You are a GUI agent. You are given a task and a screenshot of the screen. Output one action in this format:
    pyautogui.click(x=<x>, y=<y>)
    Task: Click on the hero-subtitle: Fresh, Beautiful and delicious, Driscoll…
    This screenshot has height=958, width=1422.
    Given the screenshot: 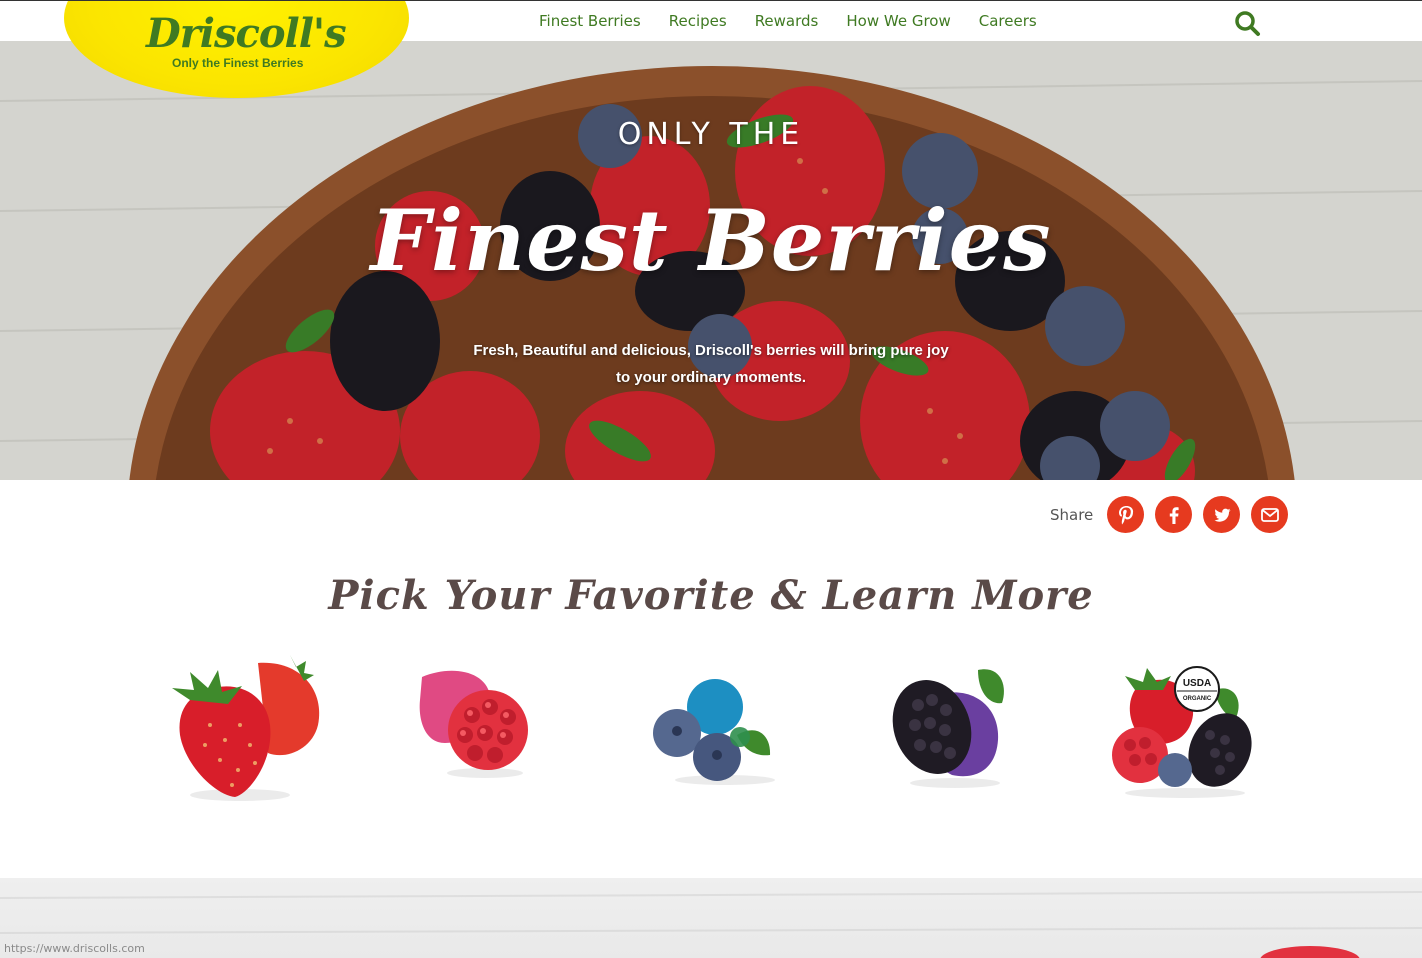 What is the action you would take?
    pyautogui.click(x=711, y=364)
    